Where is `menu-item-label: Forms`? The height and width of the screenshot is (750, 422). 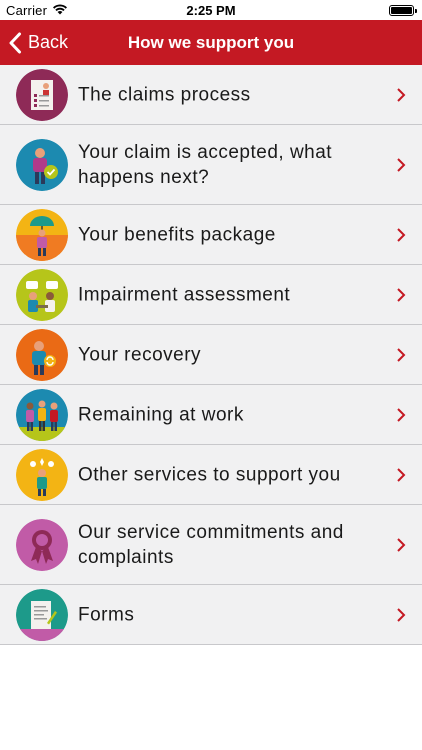 menu-item-label: Forms is located at coordinates (106, 614).